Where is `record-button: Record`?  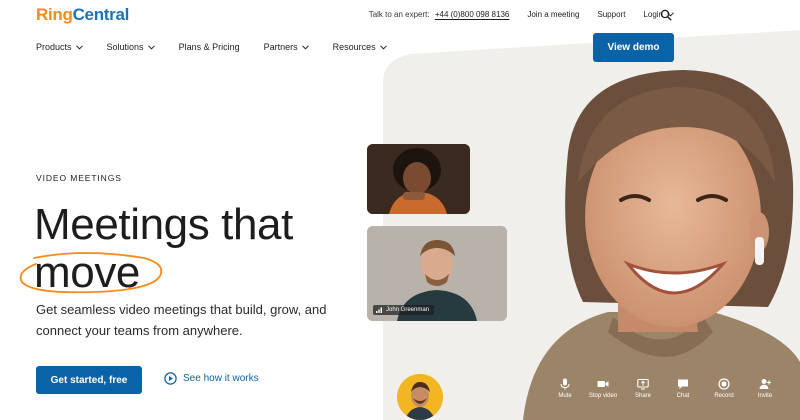
record-button: Record is located at coordinates (724, 388).